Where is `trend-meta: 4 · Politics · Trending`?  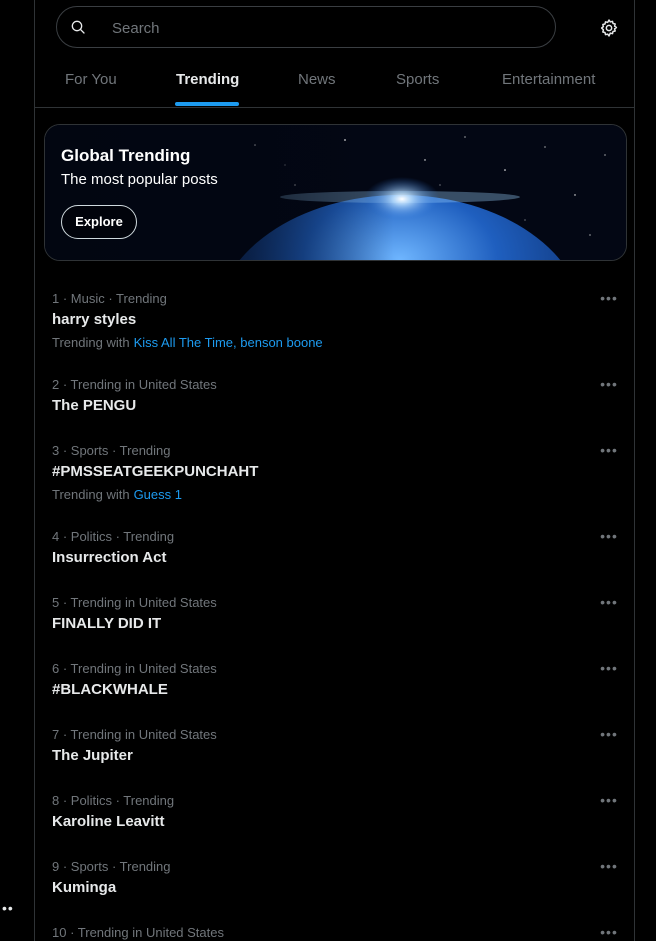 trend-meta: 4 · Politics · Trending is located at coordinates (113, 536).